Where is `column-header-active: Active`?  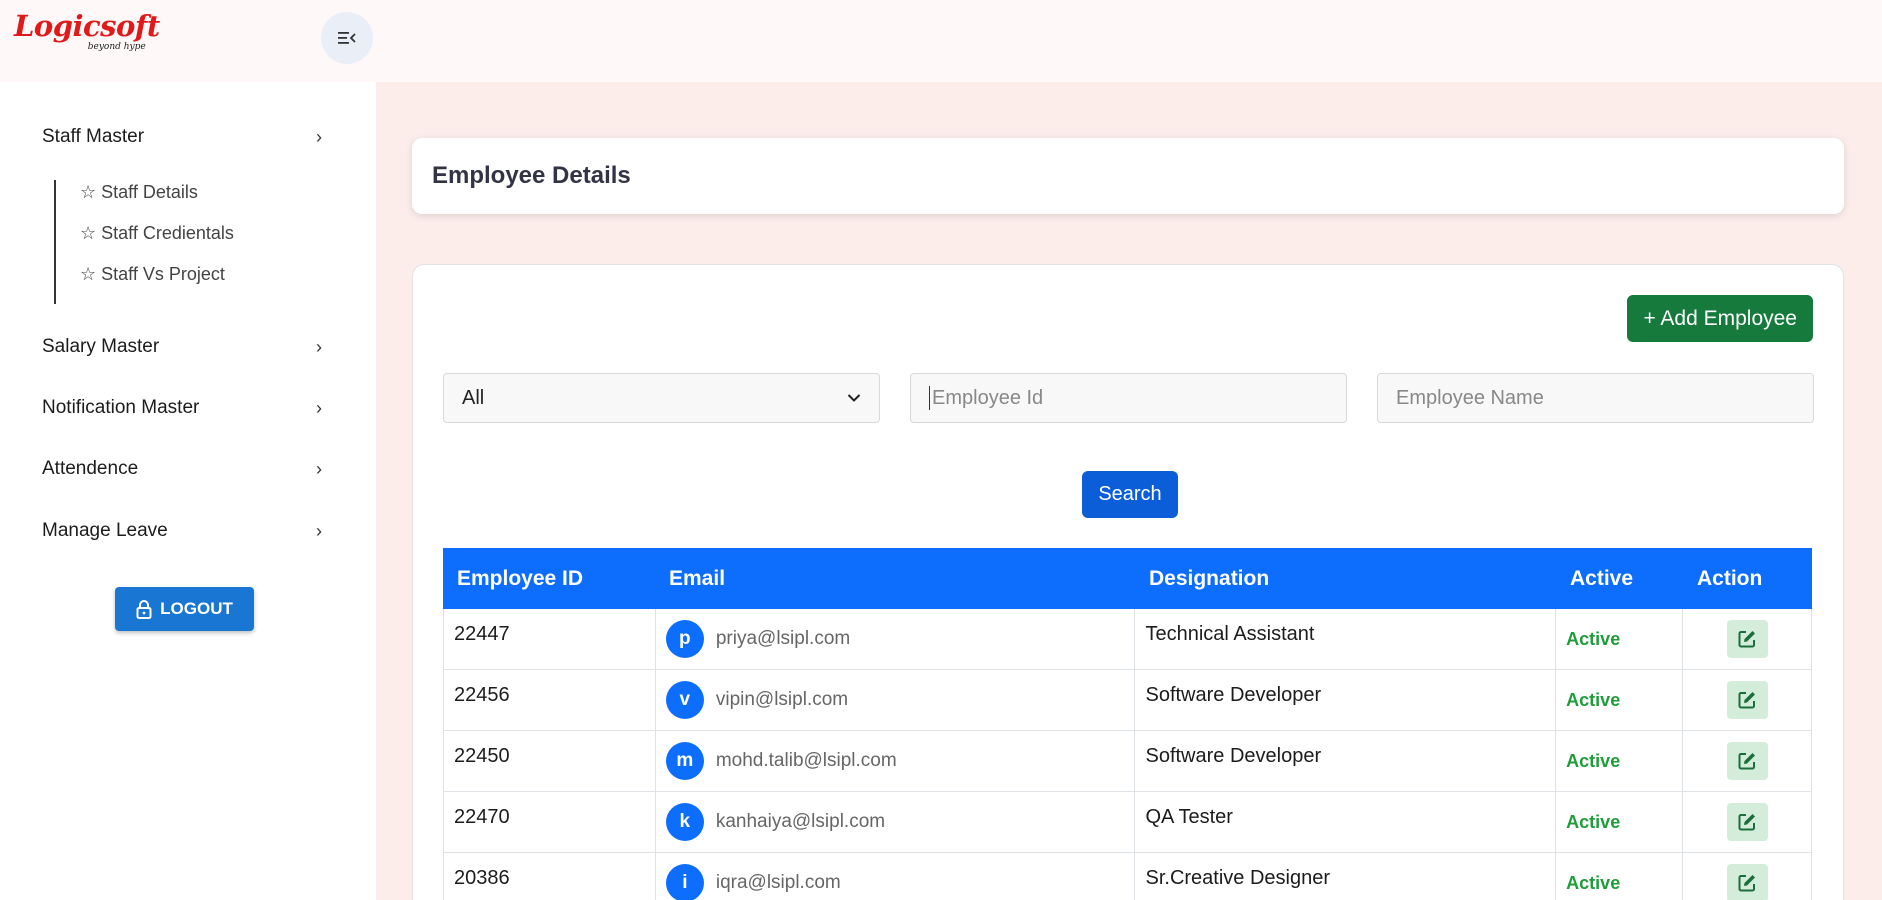
column-header-active: Active is located at coordinates (1619, 579).